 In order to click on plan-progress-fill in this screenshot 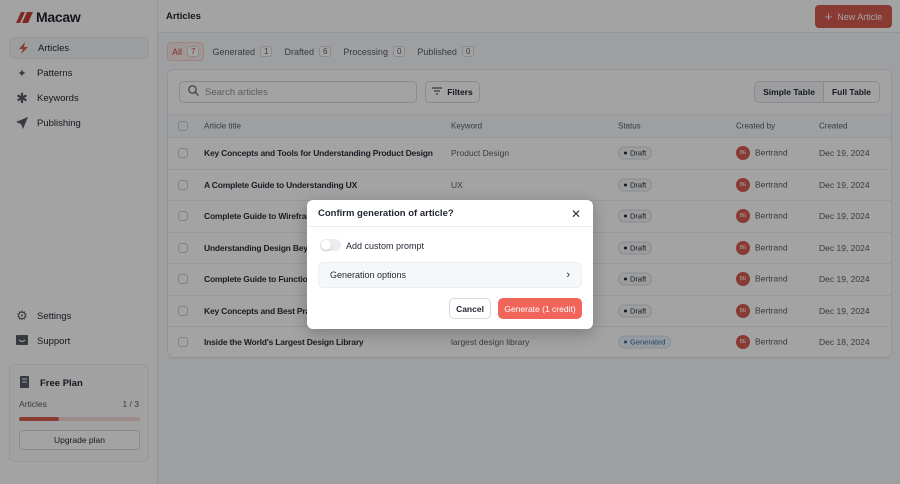, I will do `click(39, 419)`.